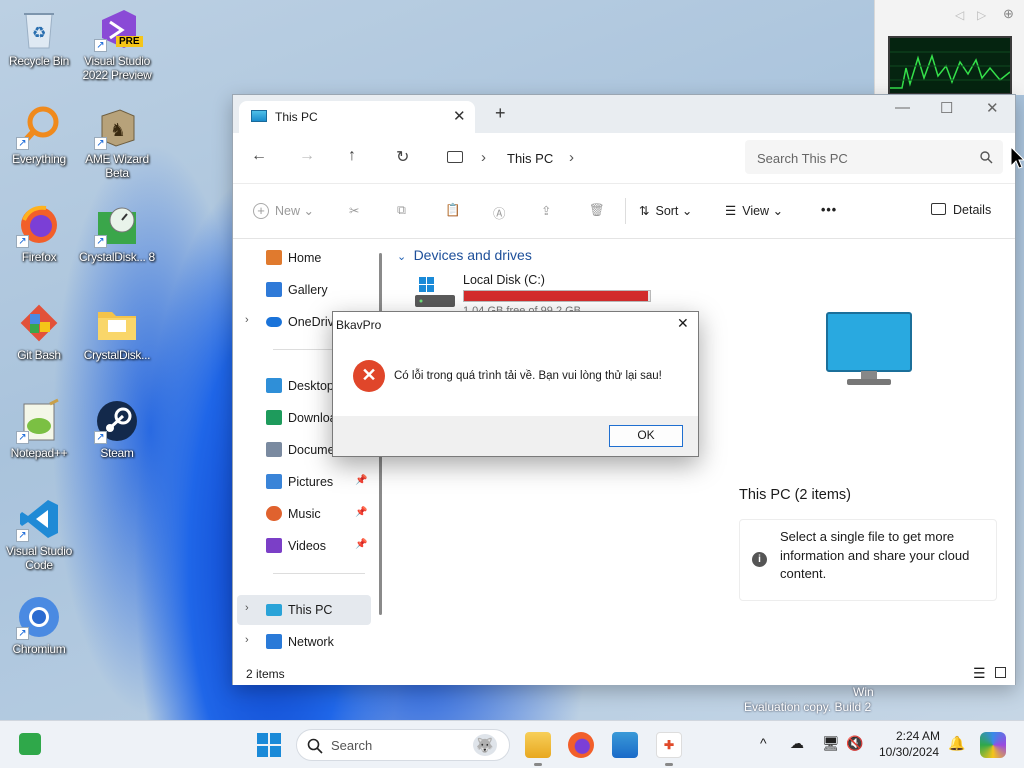  What do you see at coordinates (402, 157) in the screenshot?
I see `refresh-button: ↻` at bounding box center [402, 157].